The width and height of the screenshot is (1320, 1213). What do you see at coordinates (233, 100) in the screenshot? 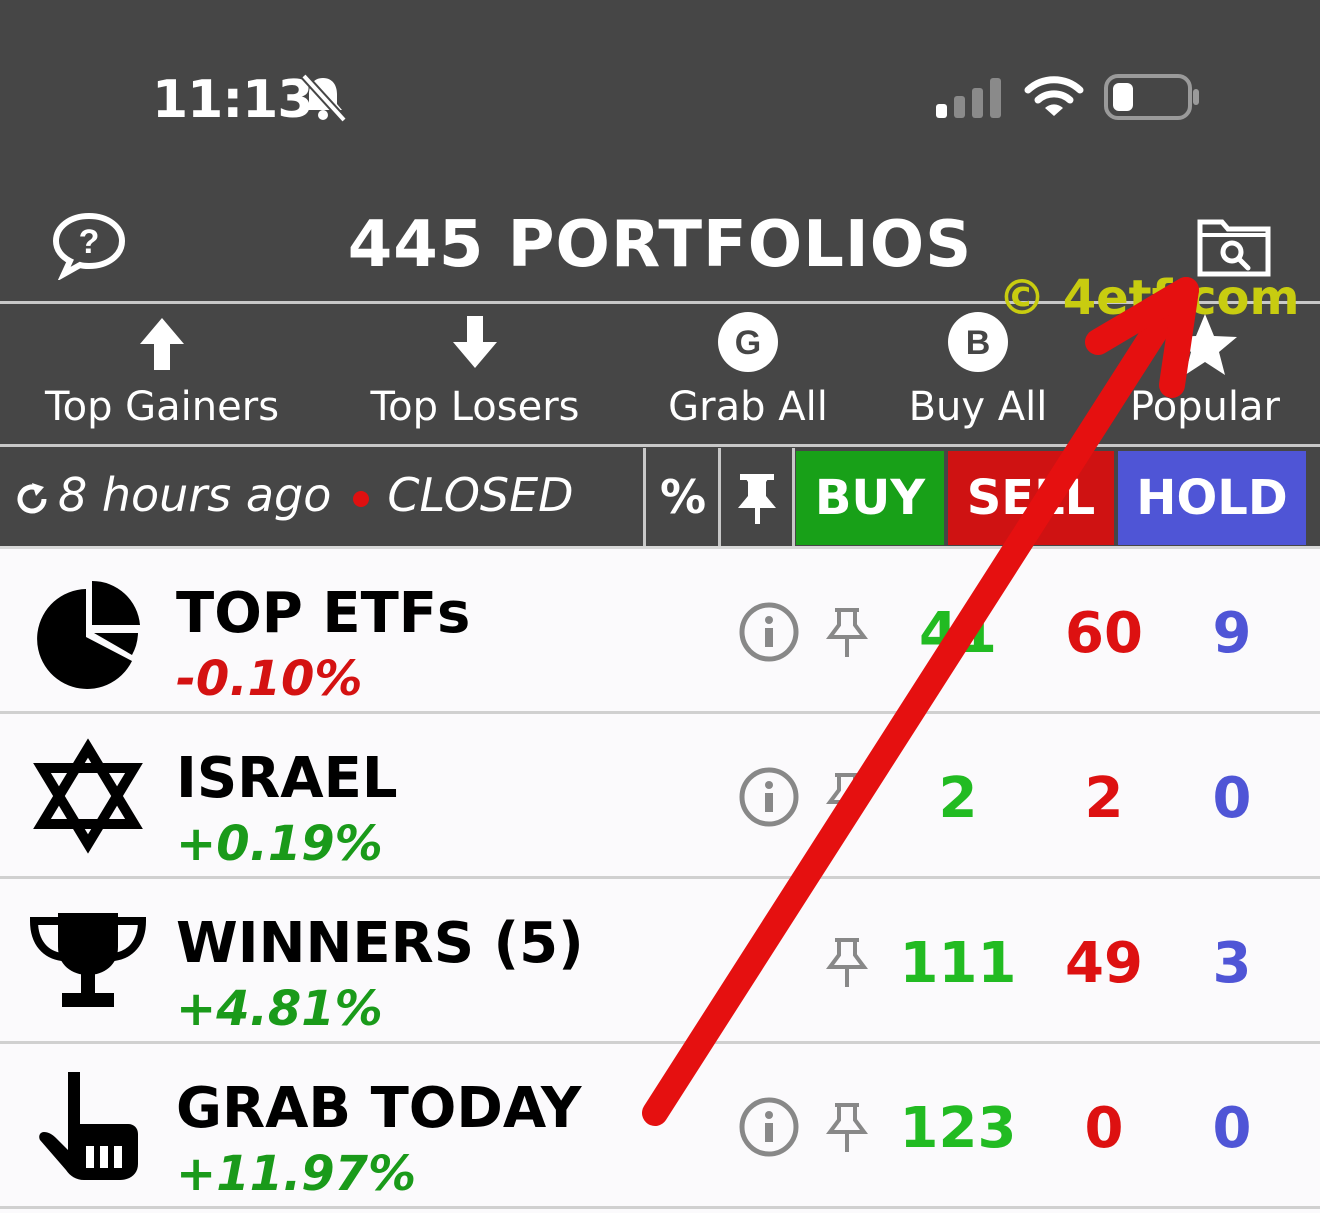
I see `status-time: 11:13` at bounding box center [233, 100].